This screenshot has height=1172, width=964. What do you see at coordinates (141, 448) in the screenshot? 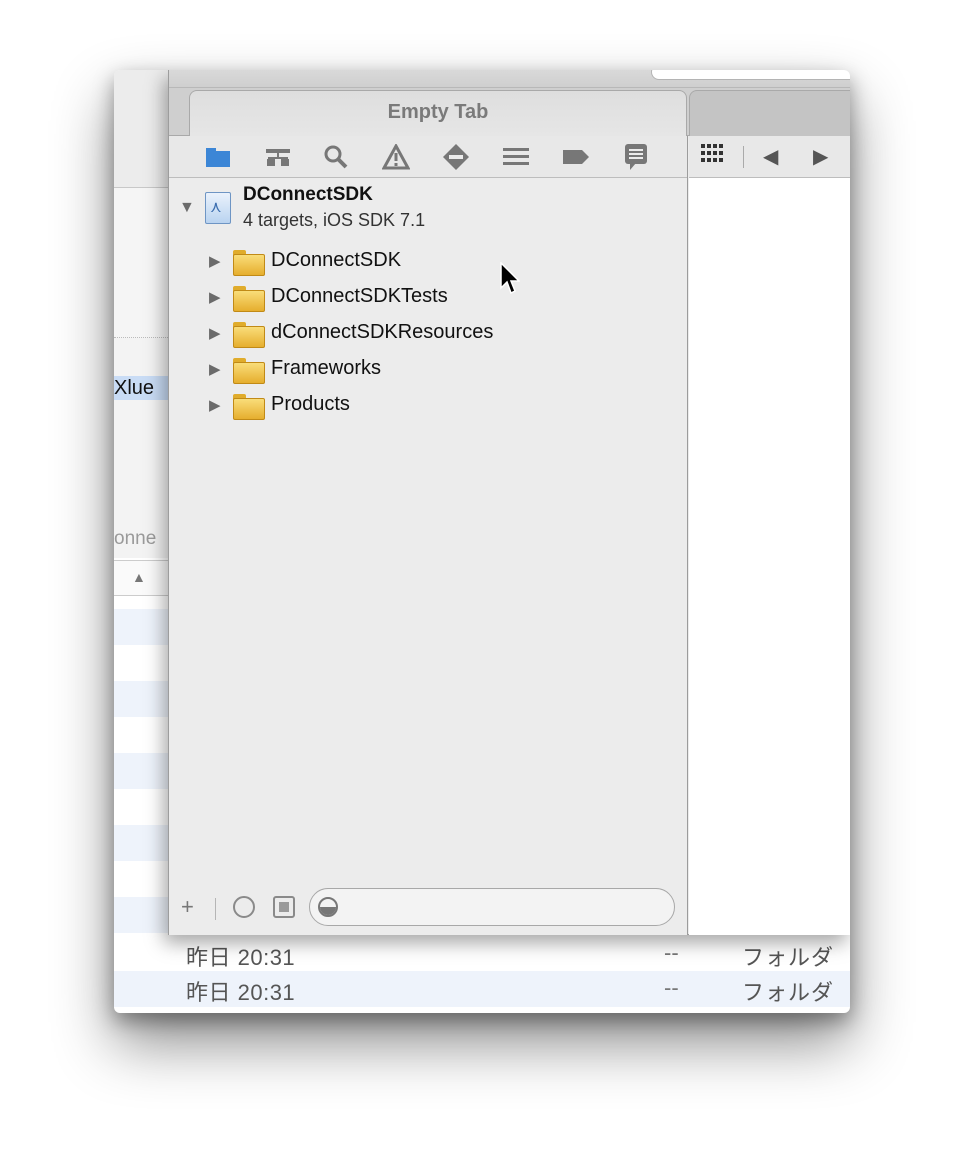
I see `finder-panel-fragment` at bounding box center [141, 448].